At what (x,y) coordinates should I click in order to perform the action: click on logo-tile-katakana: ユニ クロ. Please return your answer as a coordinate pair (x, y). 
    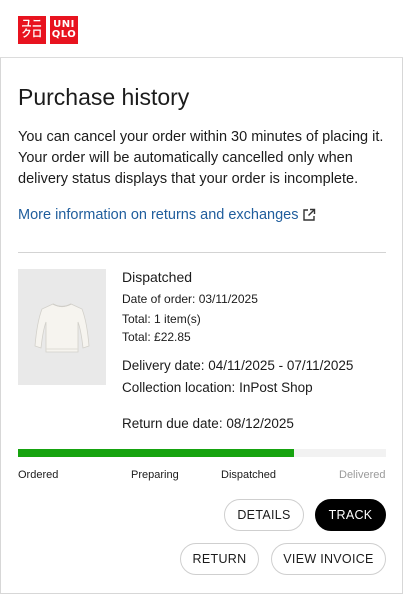
    Looking at the image, I should click on (32, 30).